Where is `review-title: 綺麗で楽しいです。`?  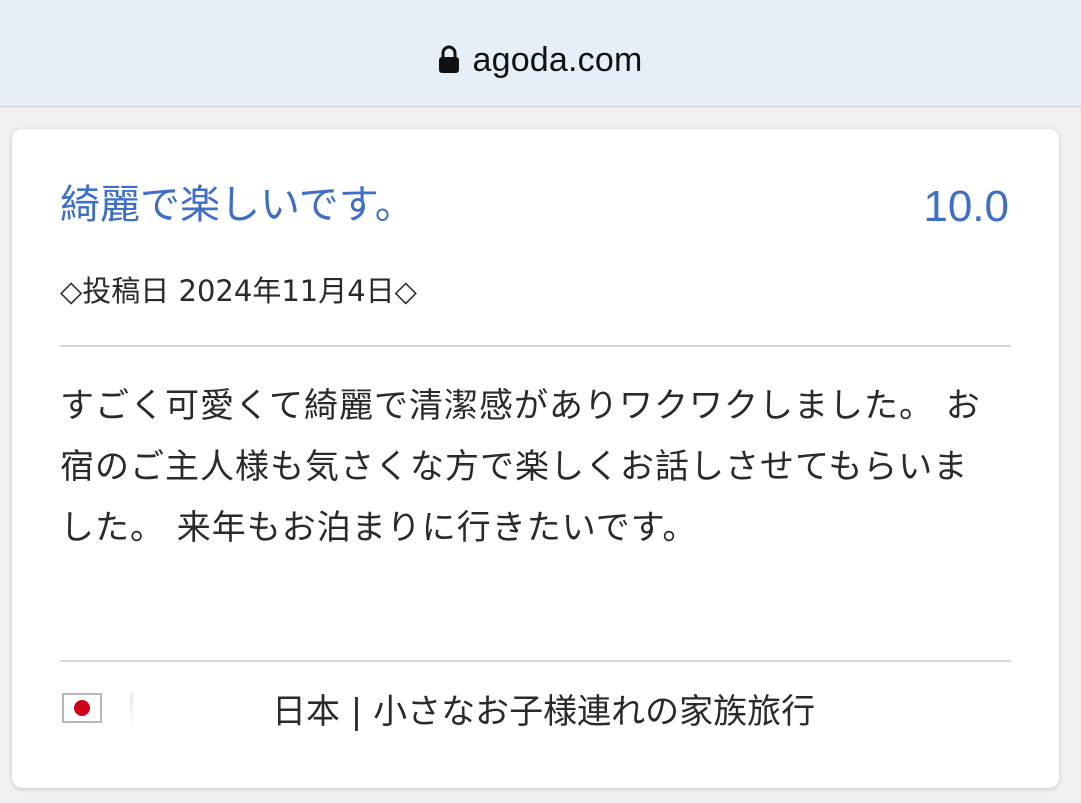 review-title: 綺麗で楽しいです。 is located at coordinates (237, 205).